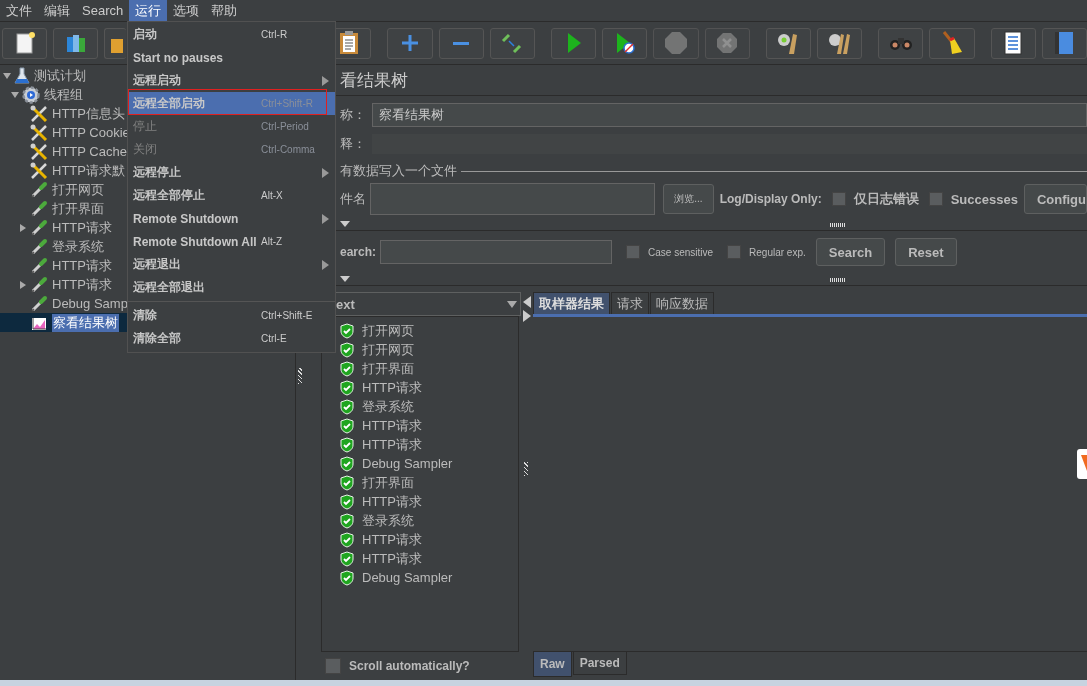 Image resolution: width=1087 pixels, height=686 pixels. I want to click on checkbox-label: Successes, so click(984, 199).